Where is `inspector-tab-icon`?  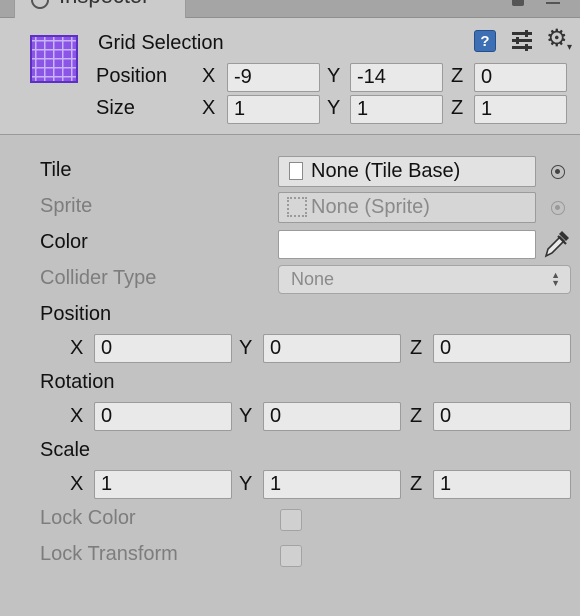 inspector-tab-icon is located at coordinates (40, 4).